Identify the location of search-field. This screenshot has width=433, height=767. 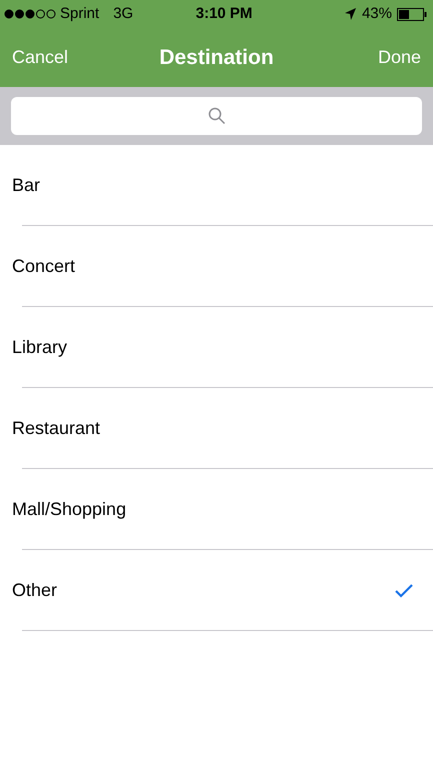
(216, 116).